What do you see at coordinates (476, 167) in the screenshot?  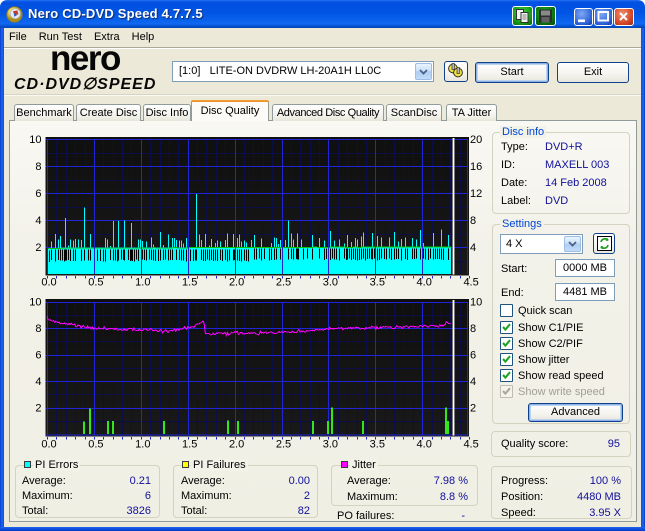 I see `svg-text: 16` at bounding box center [476, 167].